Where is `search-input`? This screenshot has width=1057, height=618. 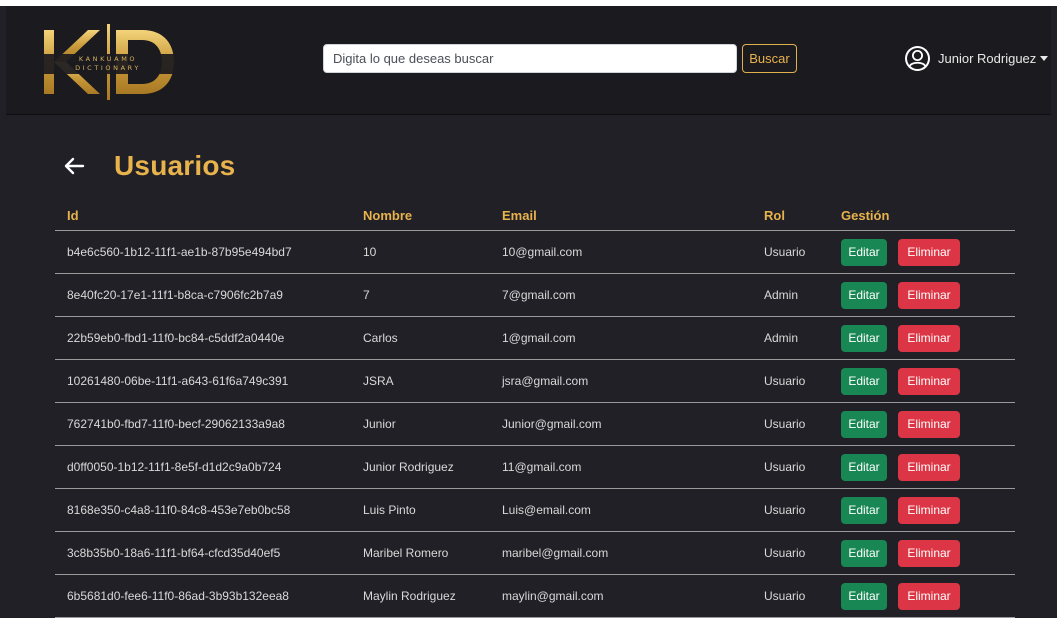 search-input is located at coordinates (530, 58).